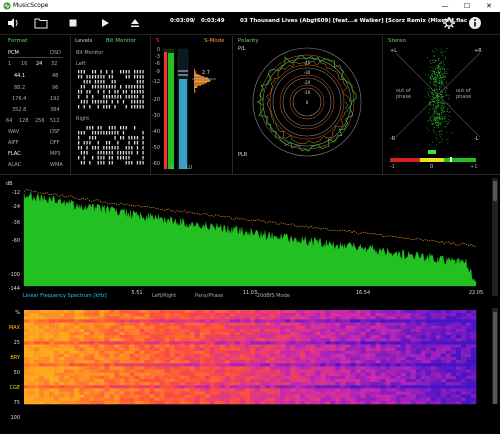 Image resolution: width=500 pixels, height=434 pixels. I want to click on stop-icon, so click(73, 23).